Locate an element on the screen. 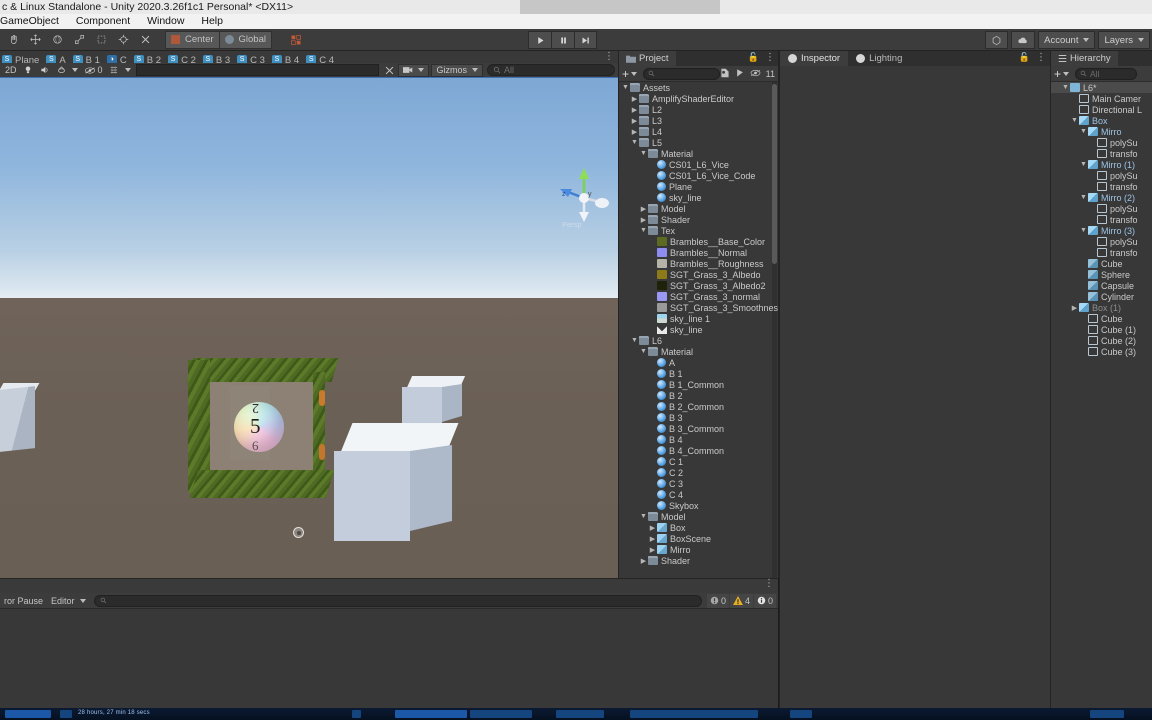 The image size is (1152, 720). tree-row: ▶ BoxScene is located at coordinates (698, 538).